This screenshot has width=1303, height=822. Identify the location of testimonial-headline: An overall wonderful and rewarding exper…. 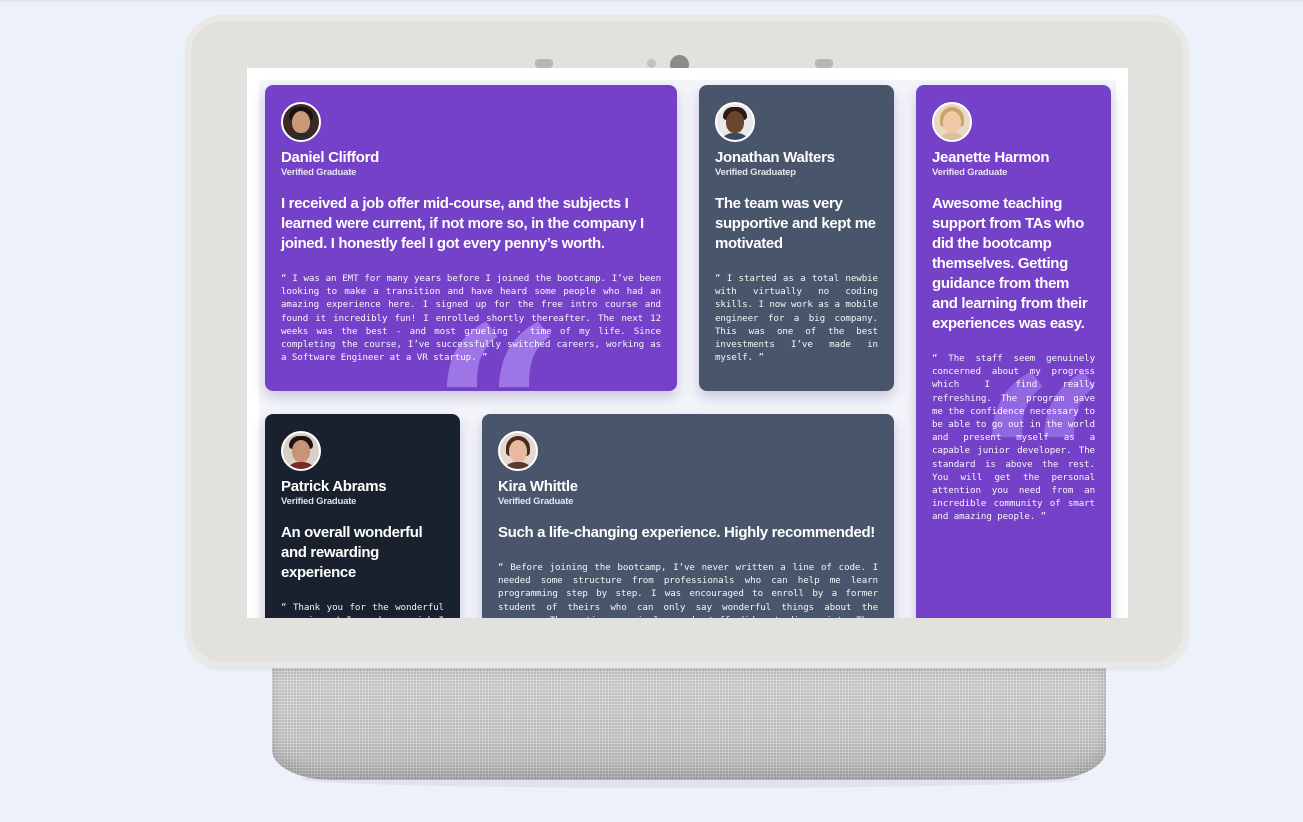
(352, 552).